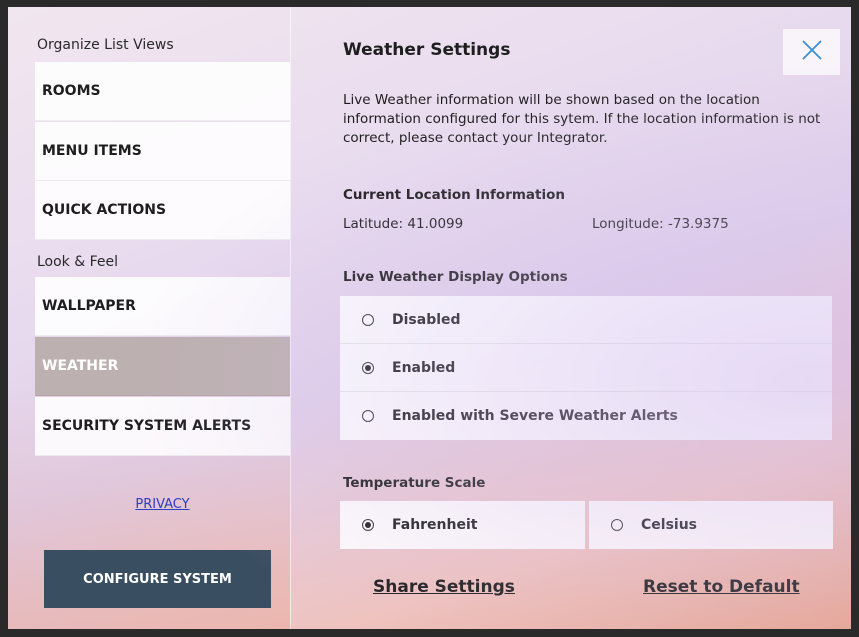 Image resolution: width=859 pixels, height=637 pixels. What do you see at coordinates (162, 151) in the screenshot?
I see `sidebar-item-menu-items: MENU ITEMS` at bounding box center [162, 151].